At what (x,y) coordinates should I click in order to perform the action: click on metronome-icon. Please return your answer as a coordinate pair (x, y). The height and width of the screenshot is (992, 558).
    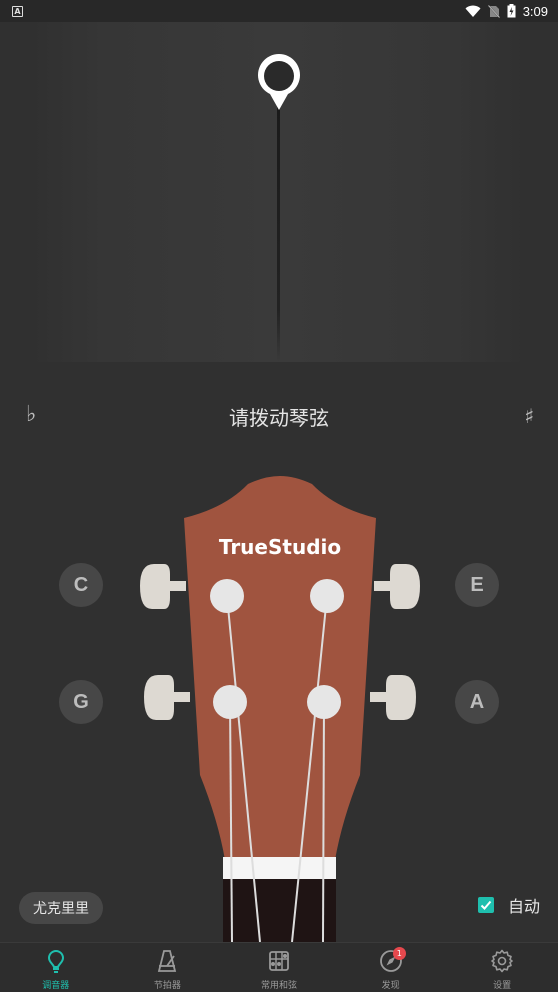
    Looking at the image, I should click on (167, 961).